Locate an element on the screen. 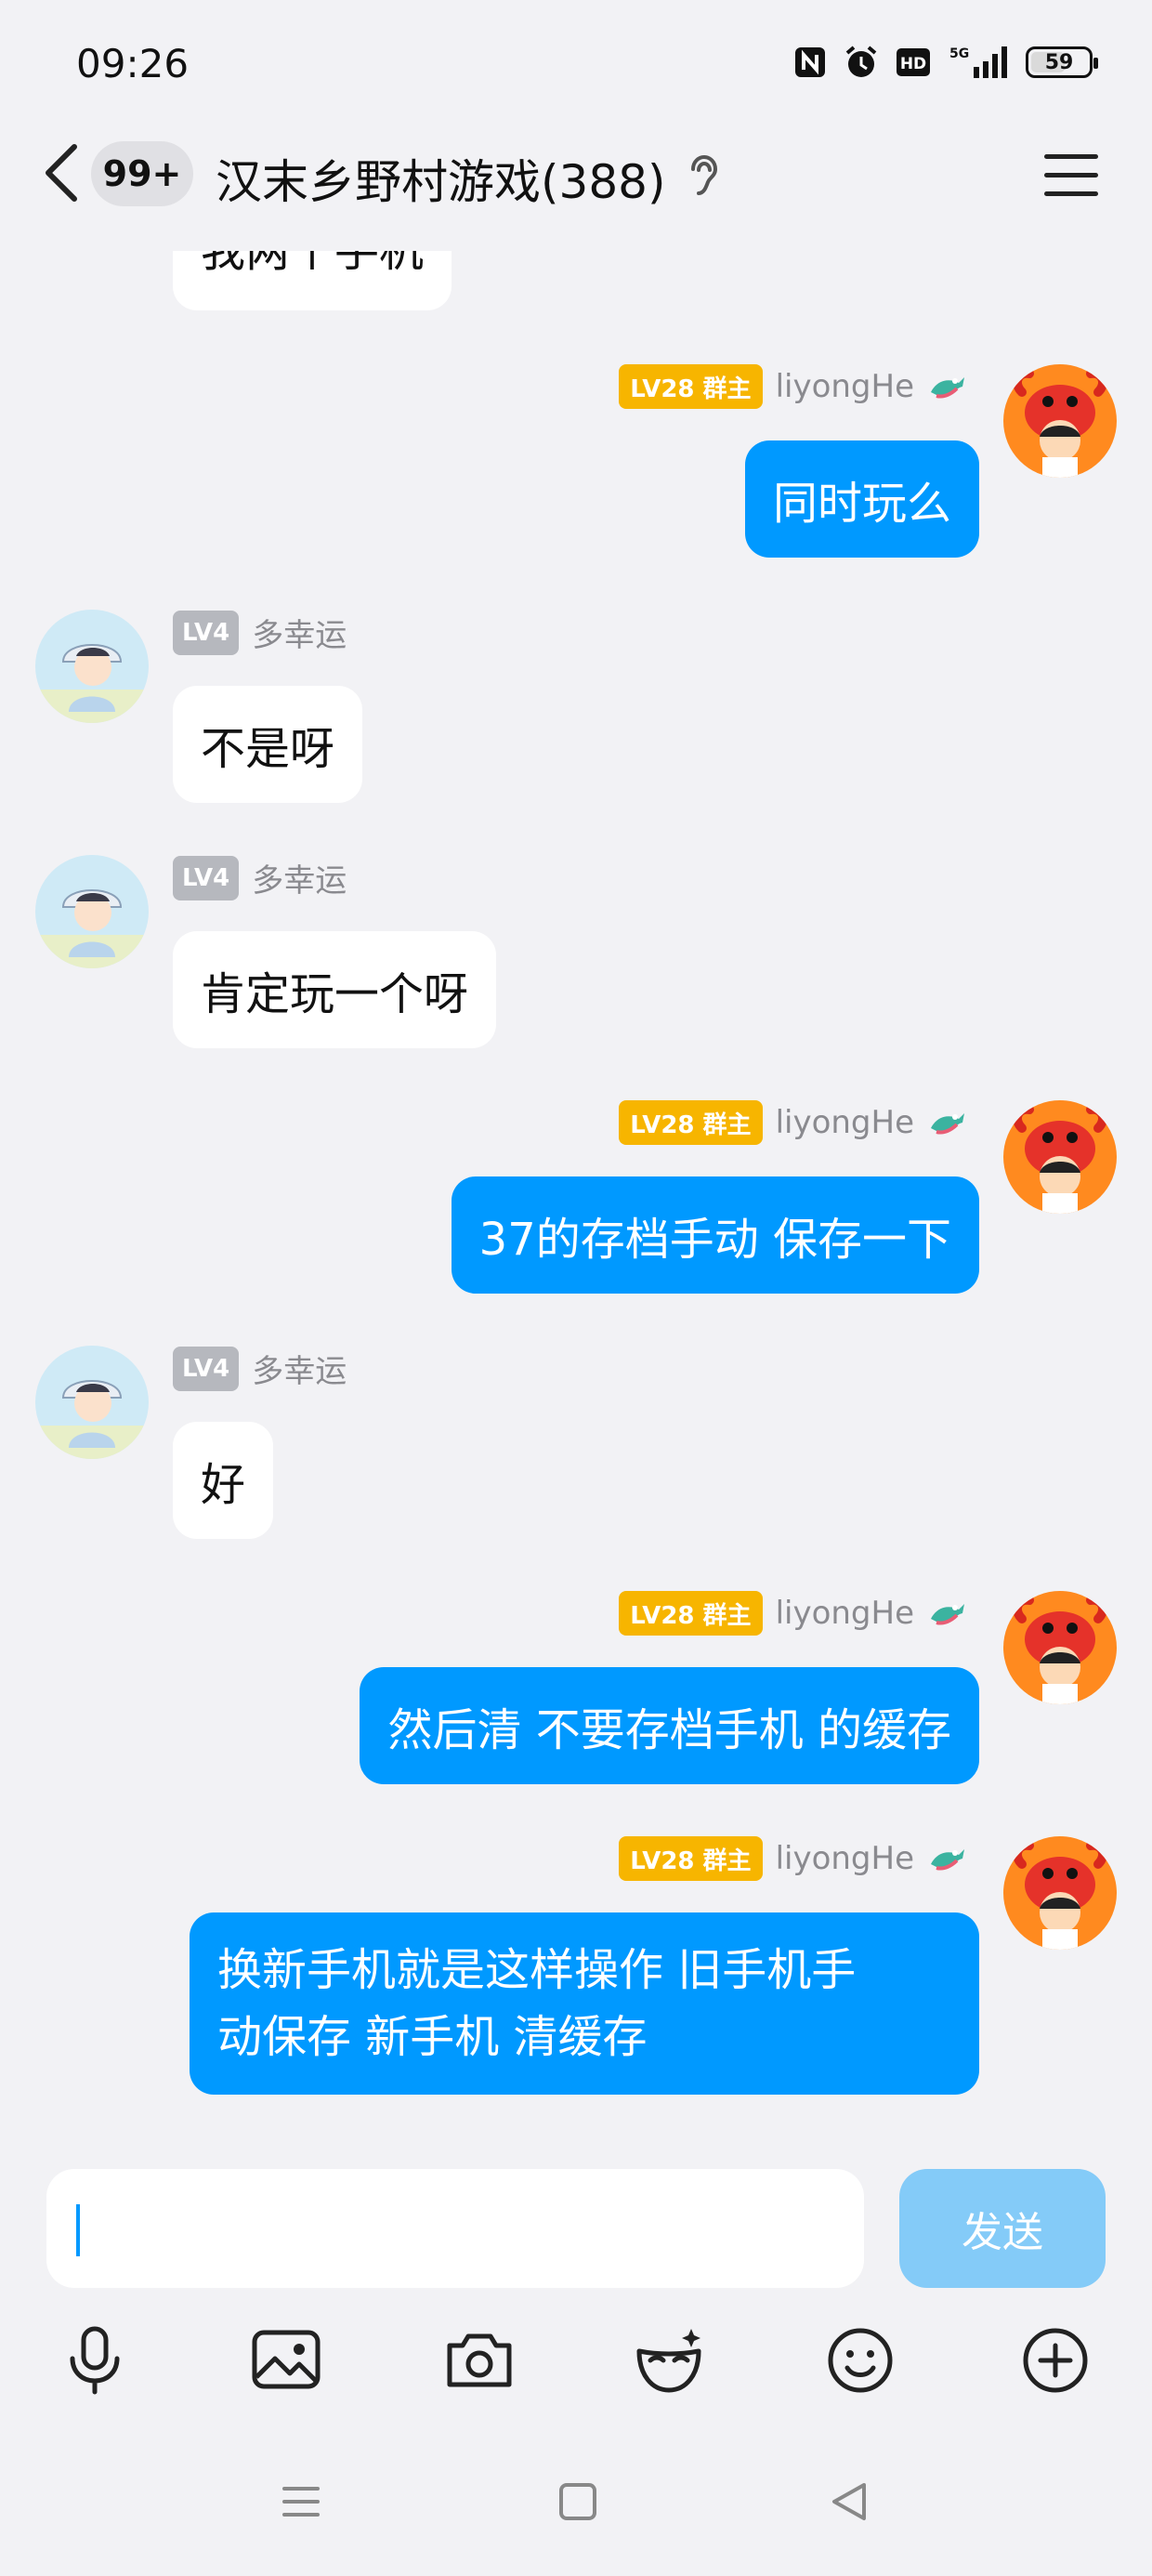  status-bar: 09:26 HD 5G 59 is located at coordinates (576, 65).